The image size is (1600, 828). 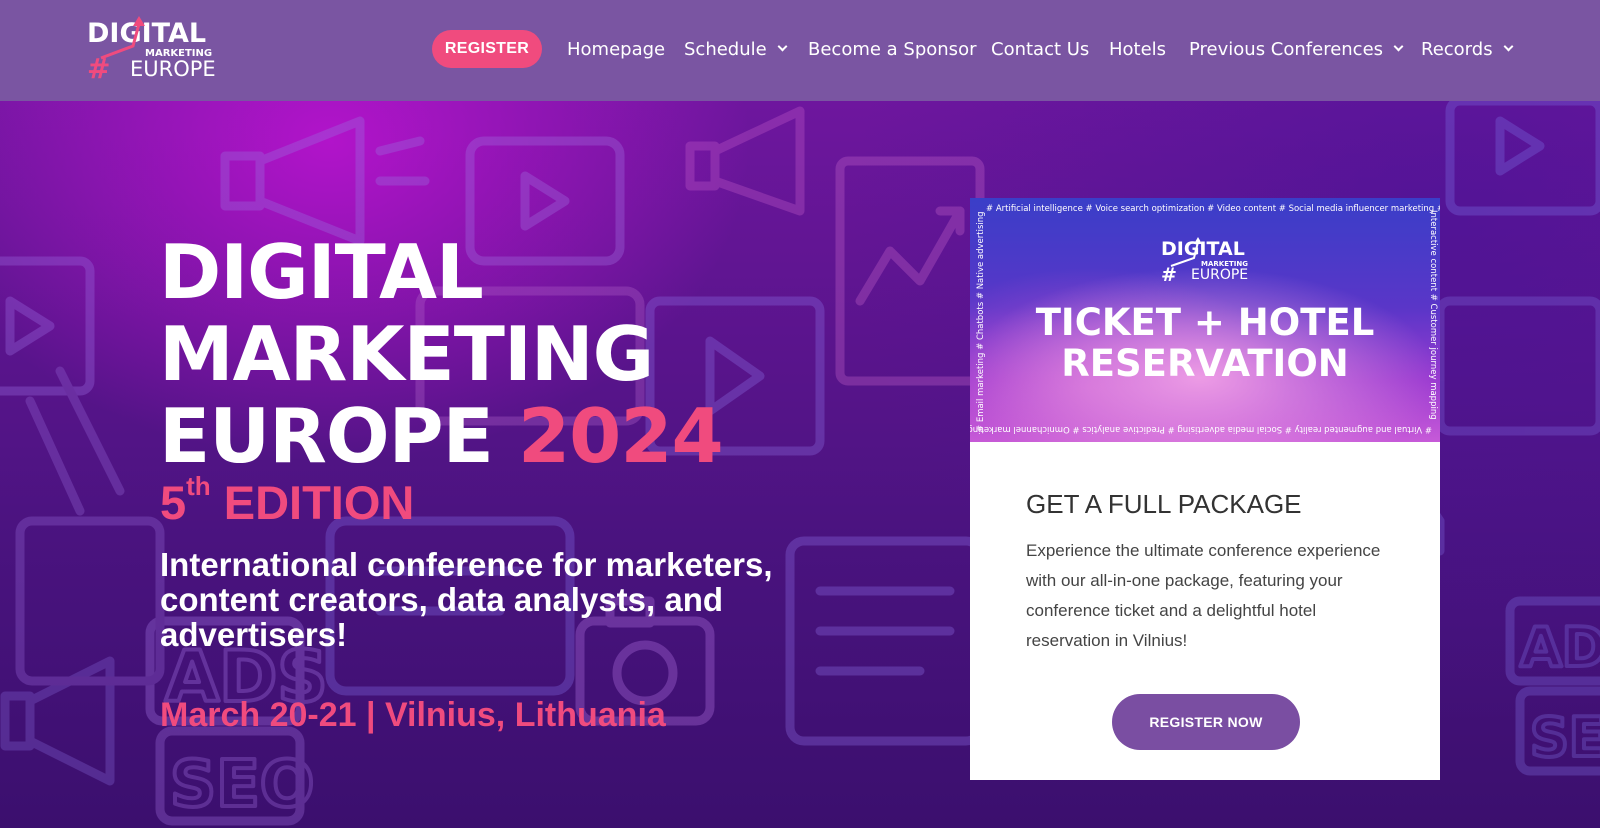 What do you see at coordinates (487, 49) in the screenshot?
I see `register-button: REGISTER` at bounding box center [487, 49].